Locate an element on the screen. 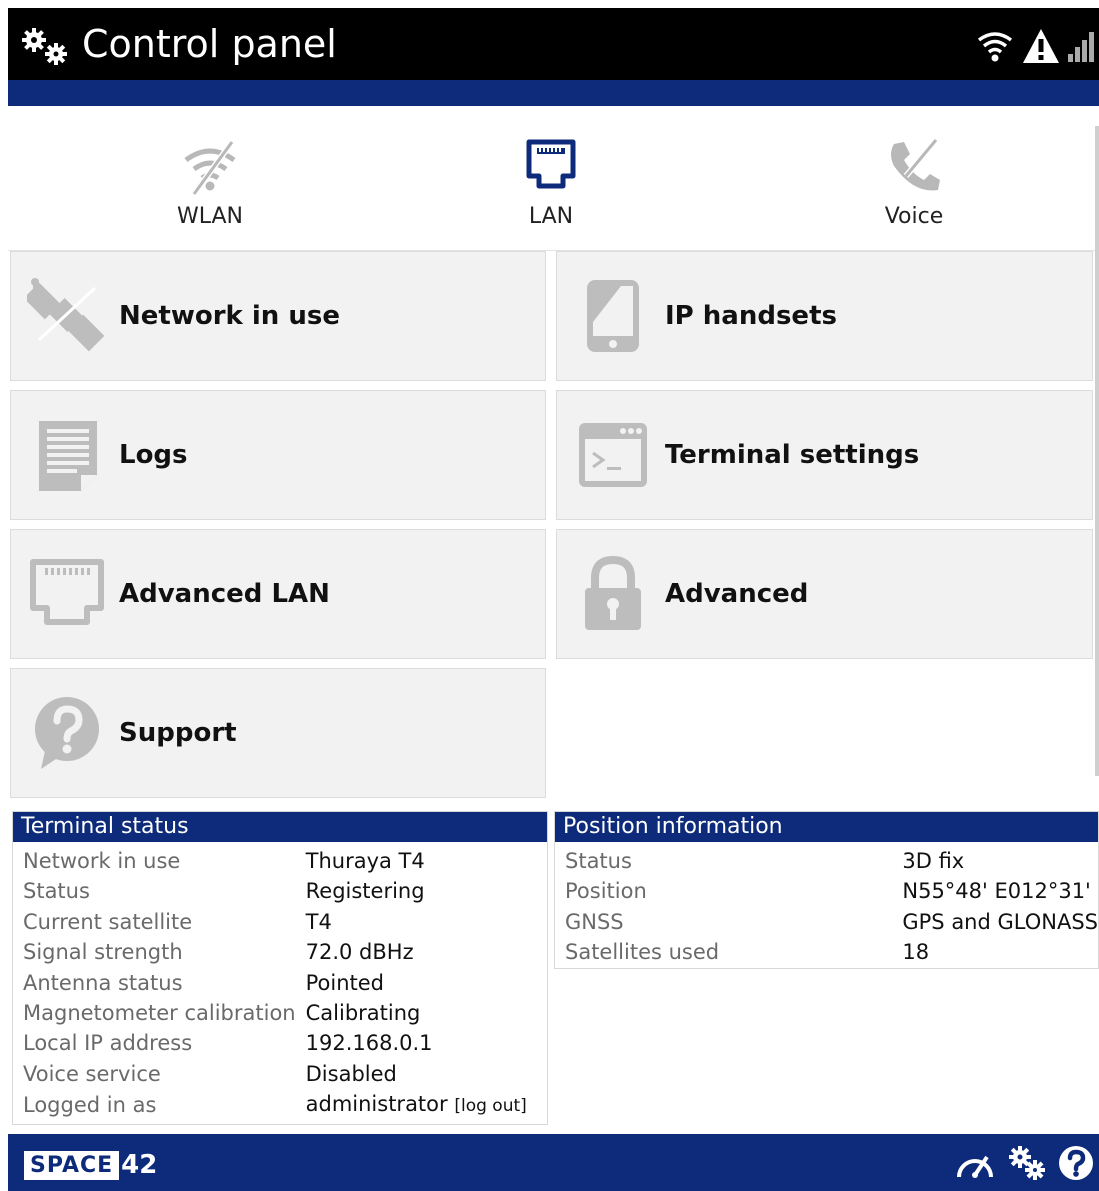  tab-lan-label: LAN is located at coordinates (551, 216).